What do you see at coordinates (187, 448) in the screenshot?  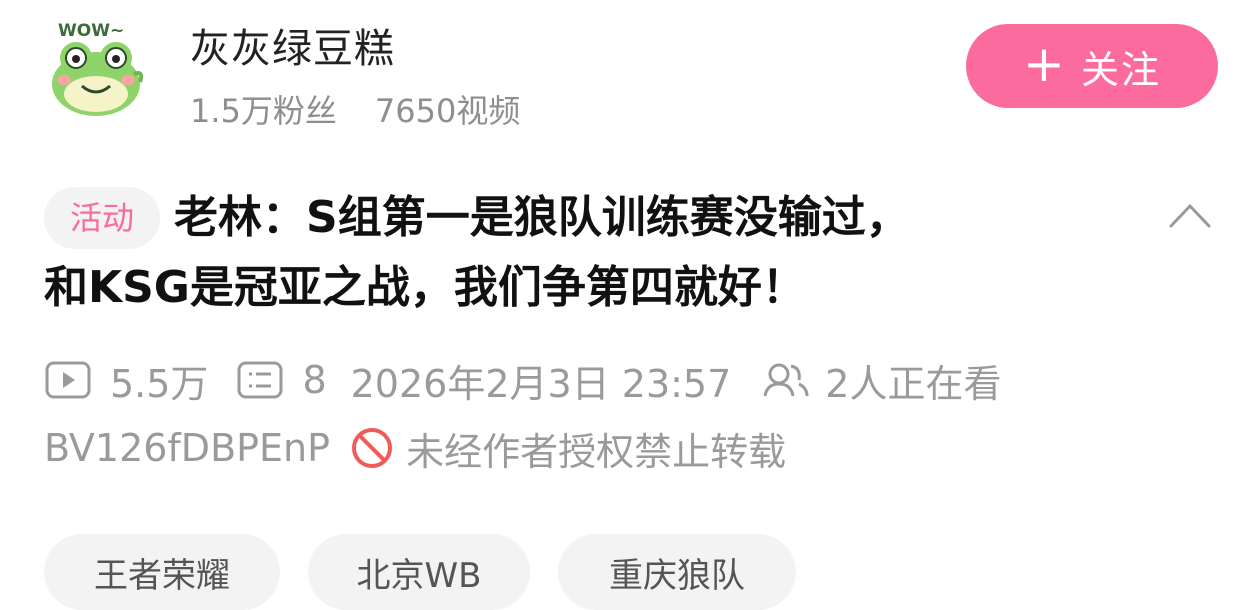 I see `bvid: BV126fDBPEnP` at bounding box center [187, 448].